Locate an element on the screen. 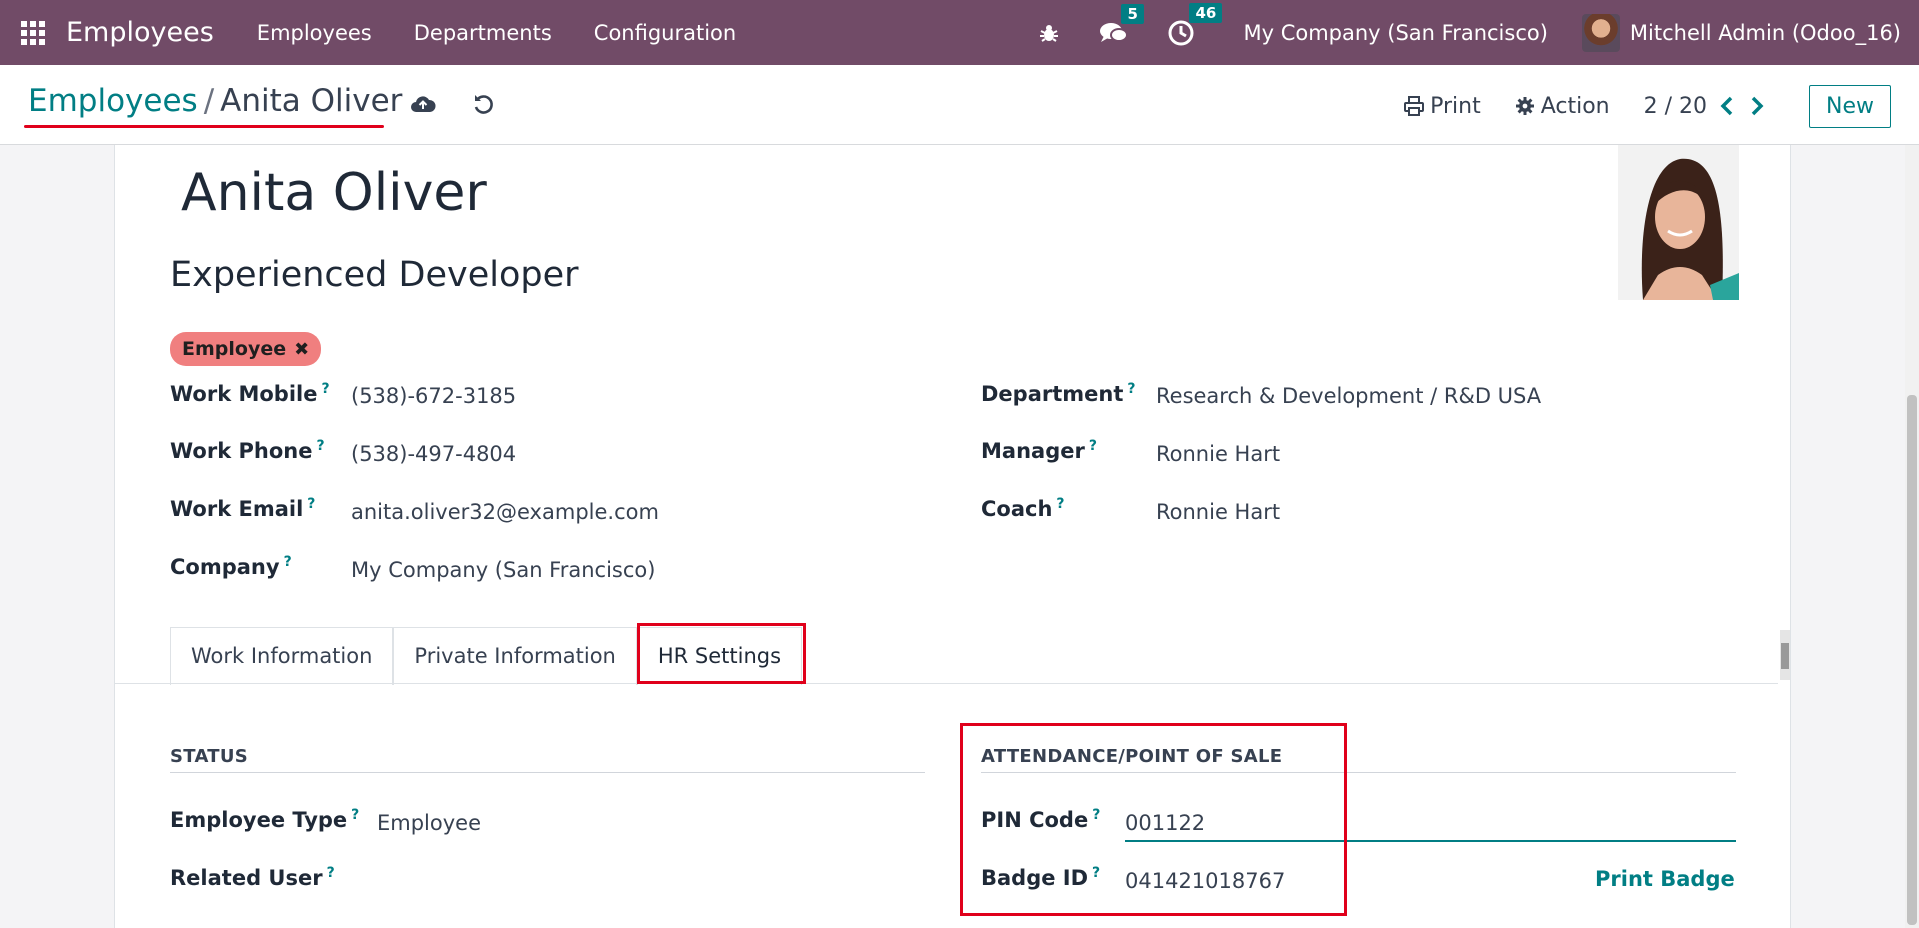 The image size is (1919, 928). work-phone-field: Work Phone? is located at coordinates (247, 450).